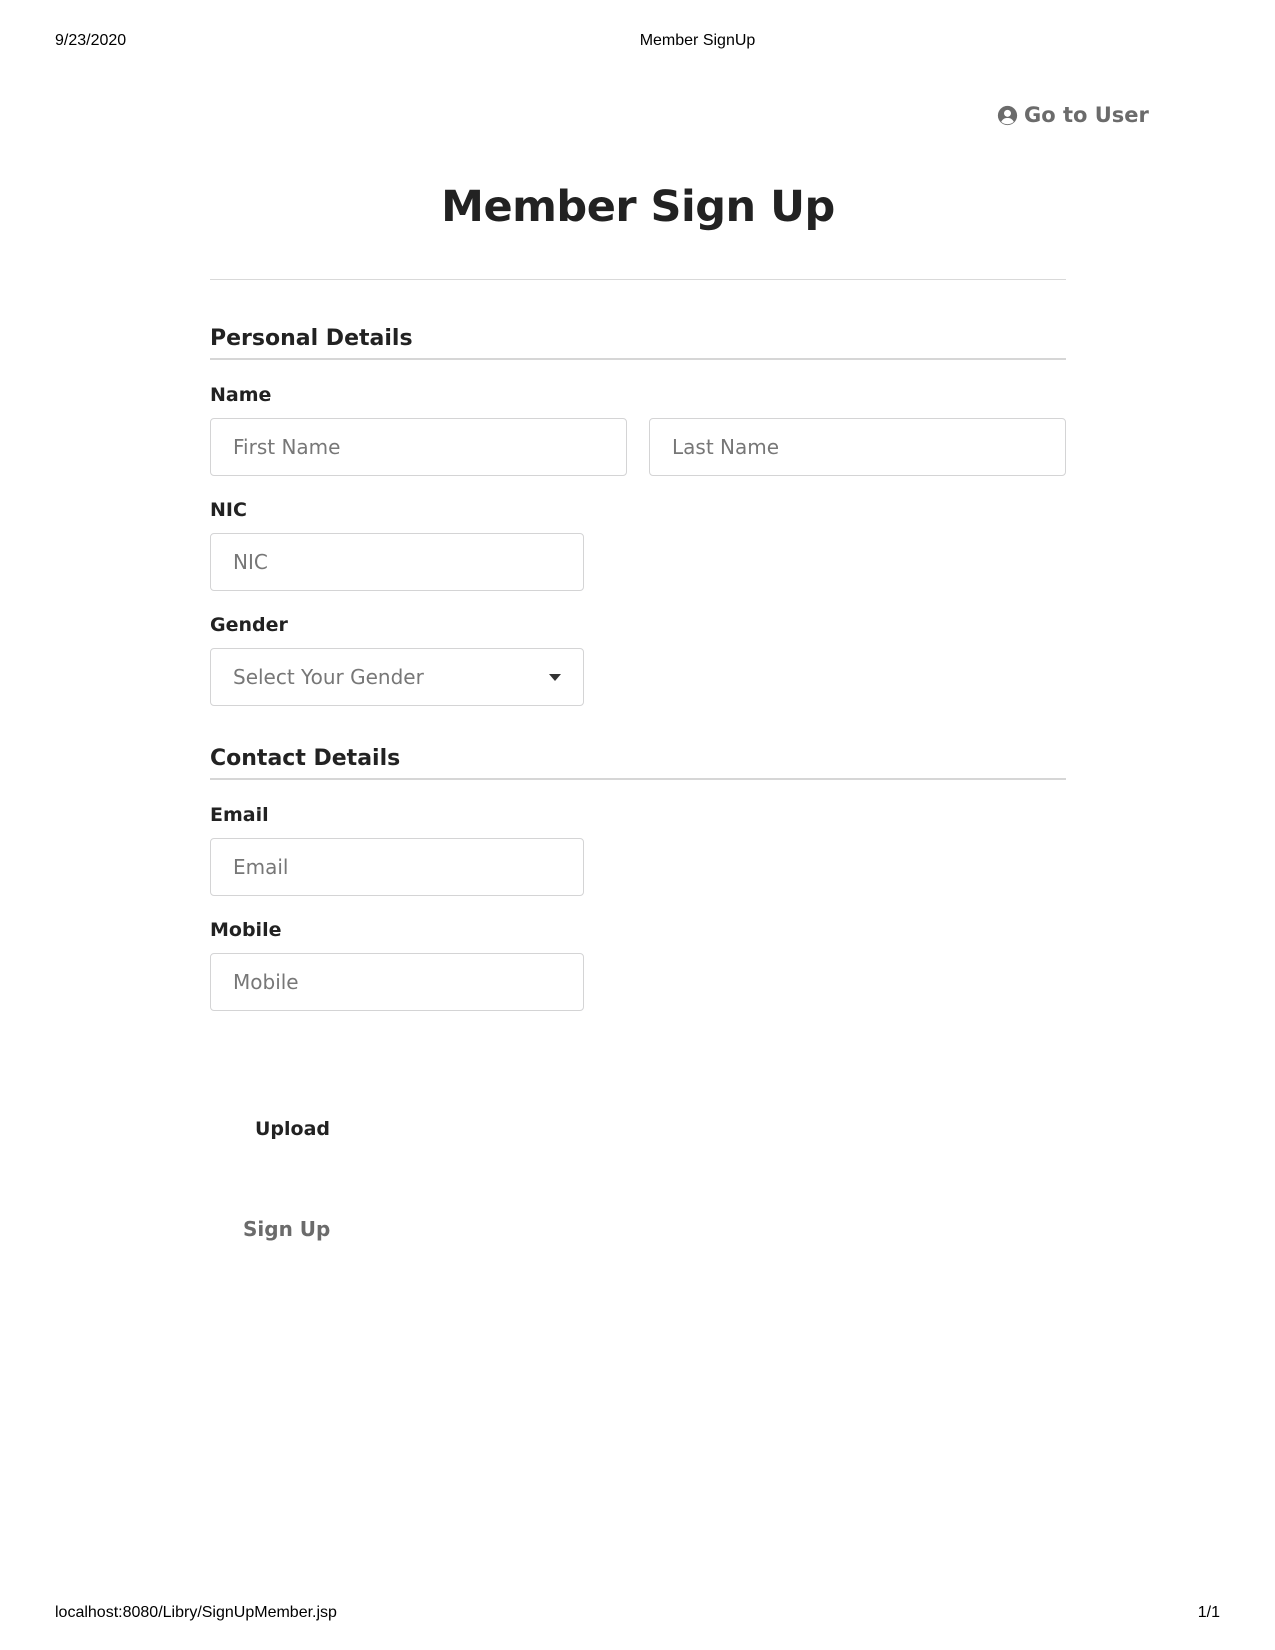 Image resolution: width=1275 pixels, height=1650 pixels. I want to click on nic-input, so click(397, 562).